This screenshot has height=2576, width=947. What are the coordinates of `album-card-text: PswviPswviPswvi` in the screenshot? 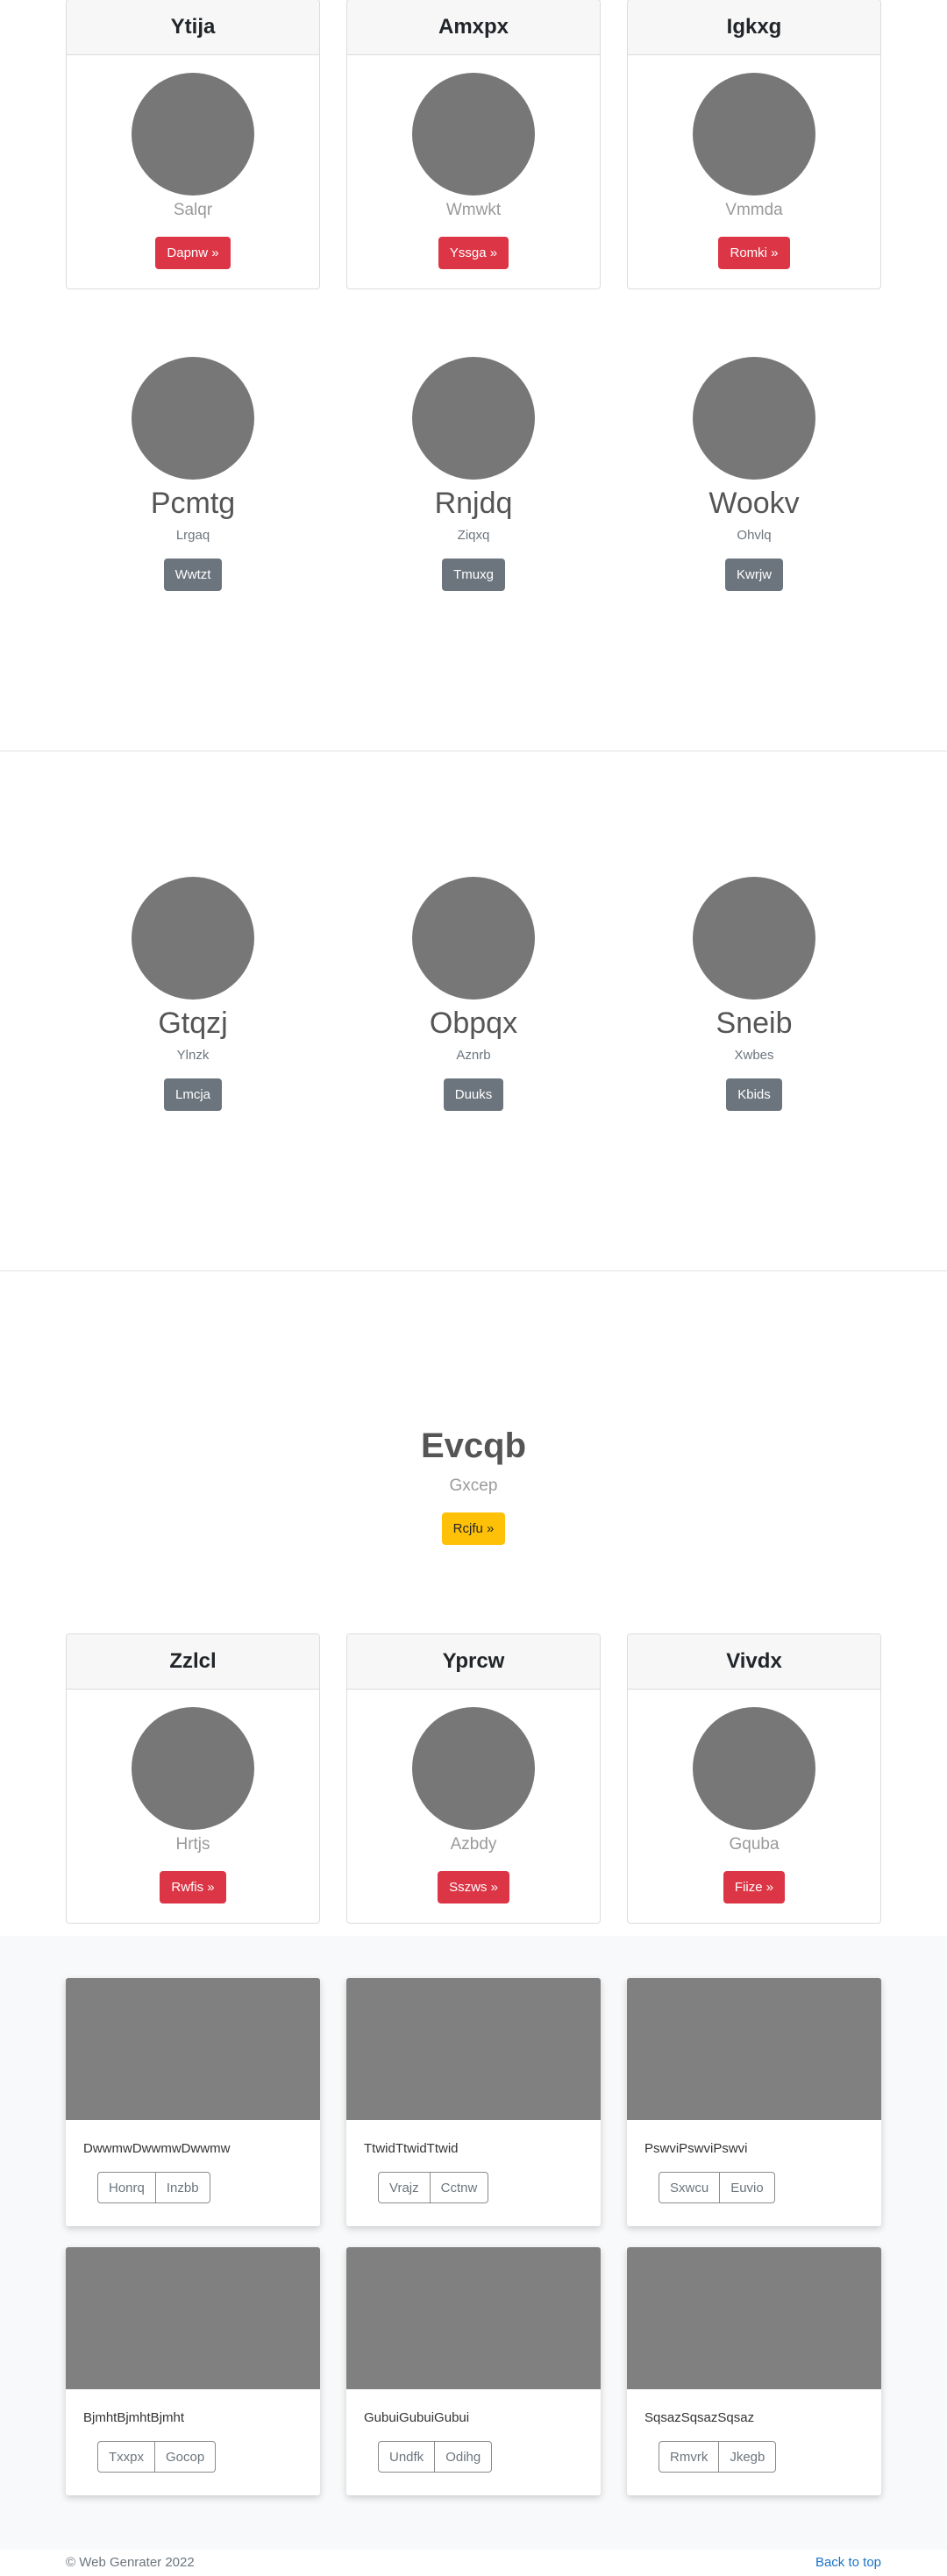 It's located at (696, 2148).